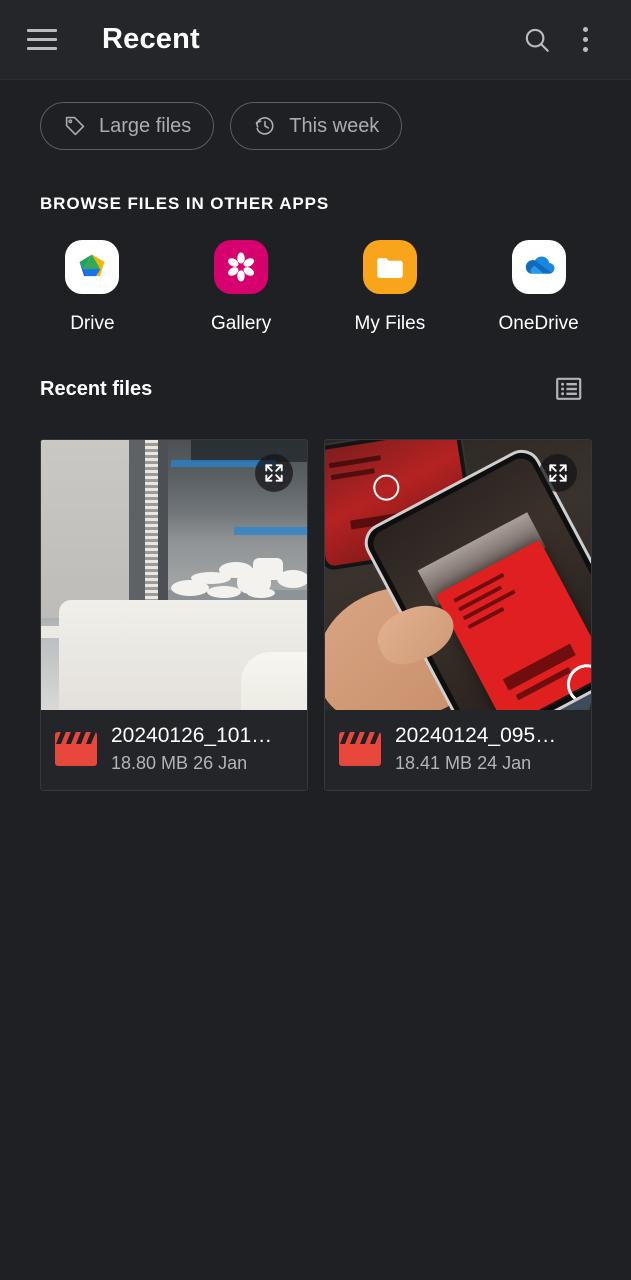 The height and width of the screenshot is (1280, 631). What do you see at coordinates (151, 39) in the screenshot?
I see `page-title: Recent` at bounding box center [151, 39].